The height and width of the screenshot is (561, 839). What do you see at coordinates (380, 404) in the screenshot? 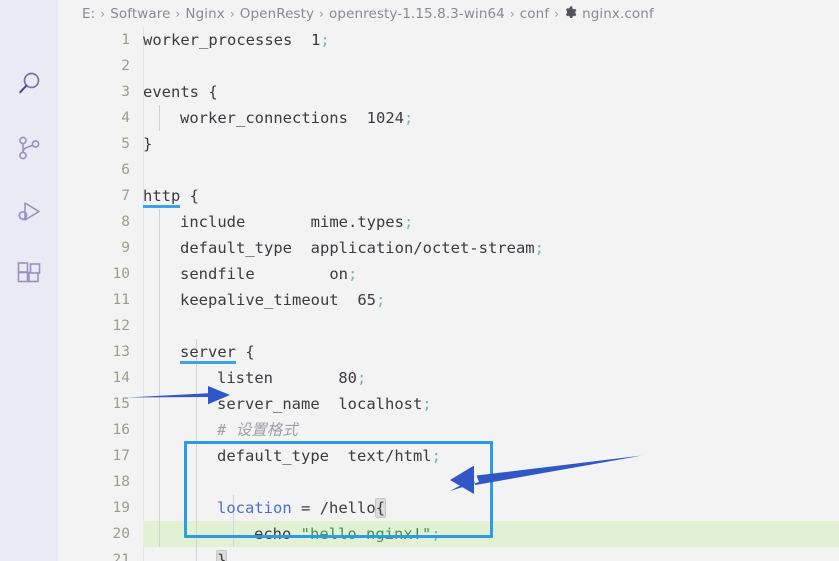
I see `token-value: localhost` at bounding box center [380, 404].